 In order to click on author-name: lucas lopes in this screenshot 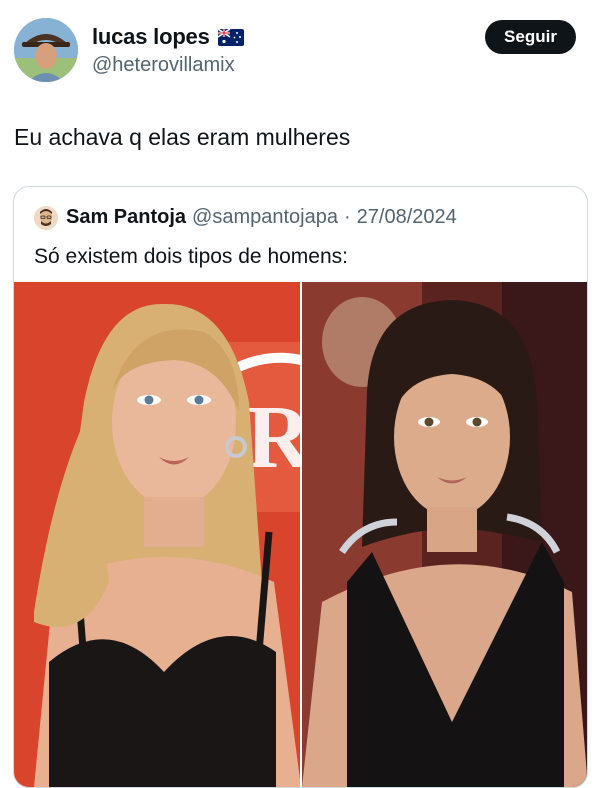, I will do `click(151, 37)`.